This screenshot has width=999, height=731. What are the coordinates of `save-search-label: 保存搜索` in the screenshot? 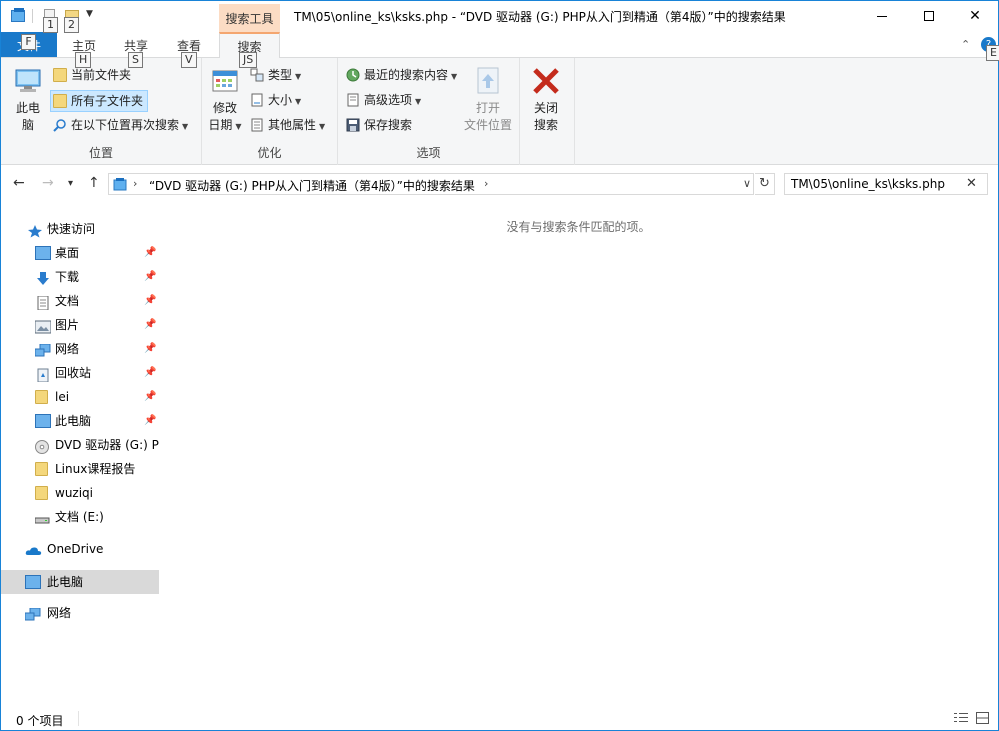 It's located at (388, 125).